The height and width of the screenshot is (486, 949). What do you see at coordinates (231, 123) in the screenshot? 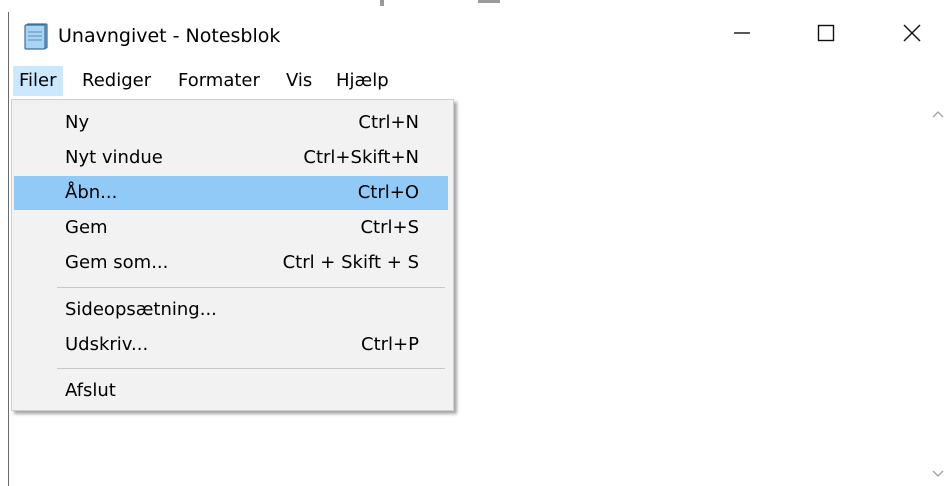
I see `menu-item-ny: Ny Ctrl+N` at bounding box center [231, 123].